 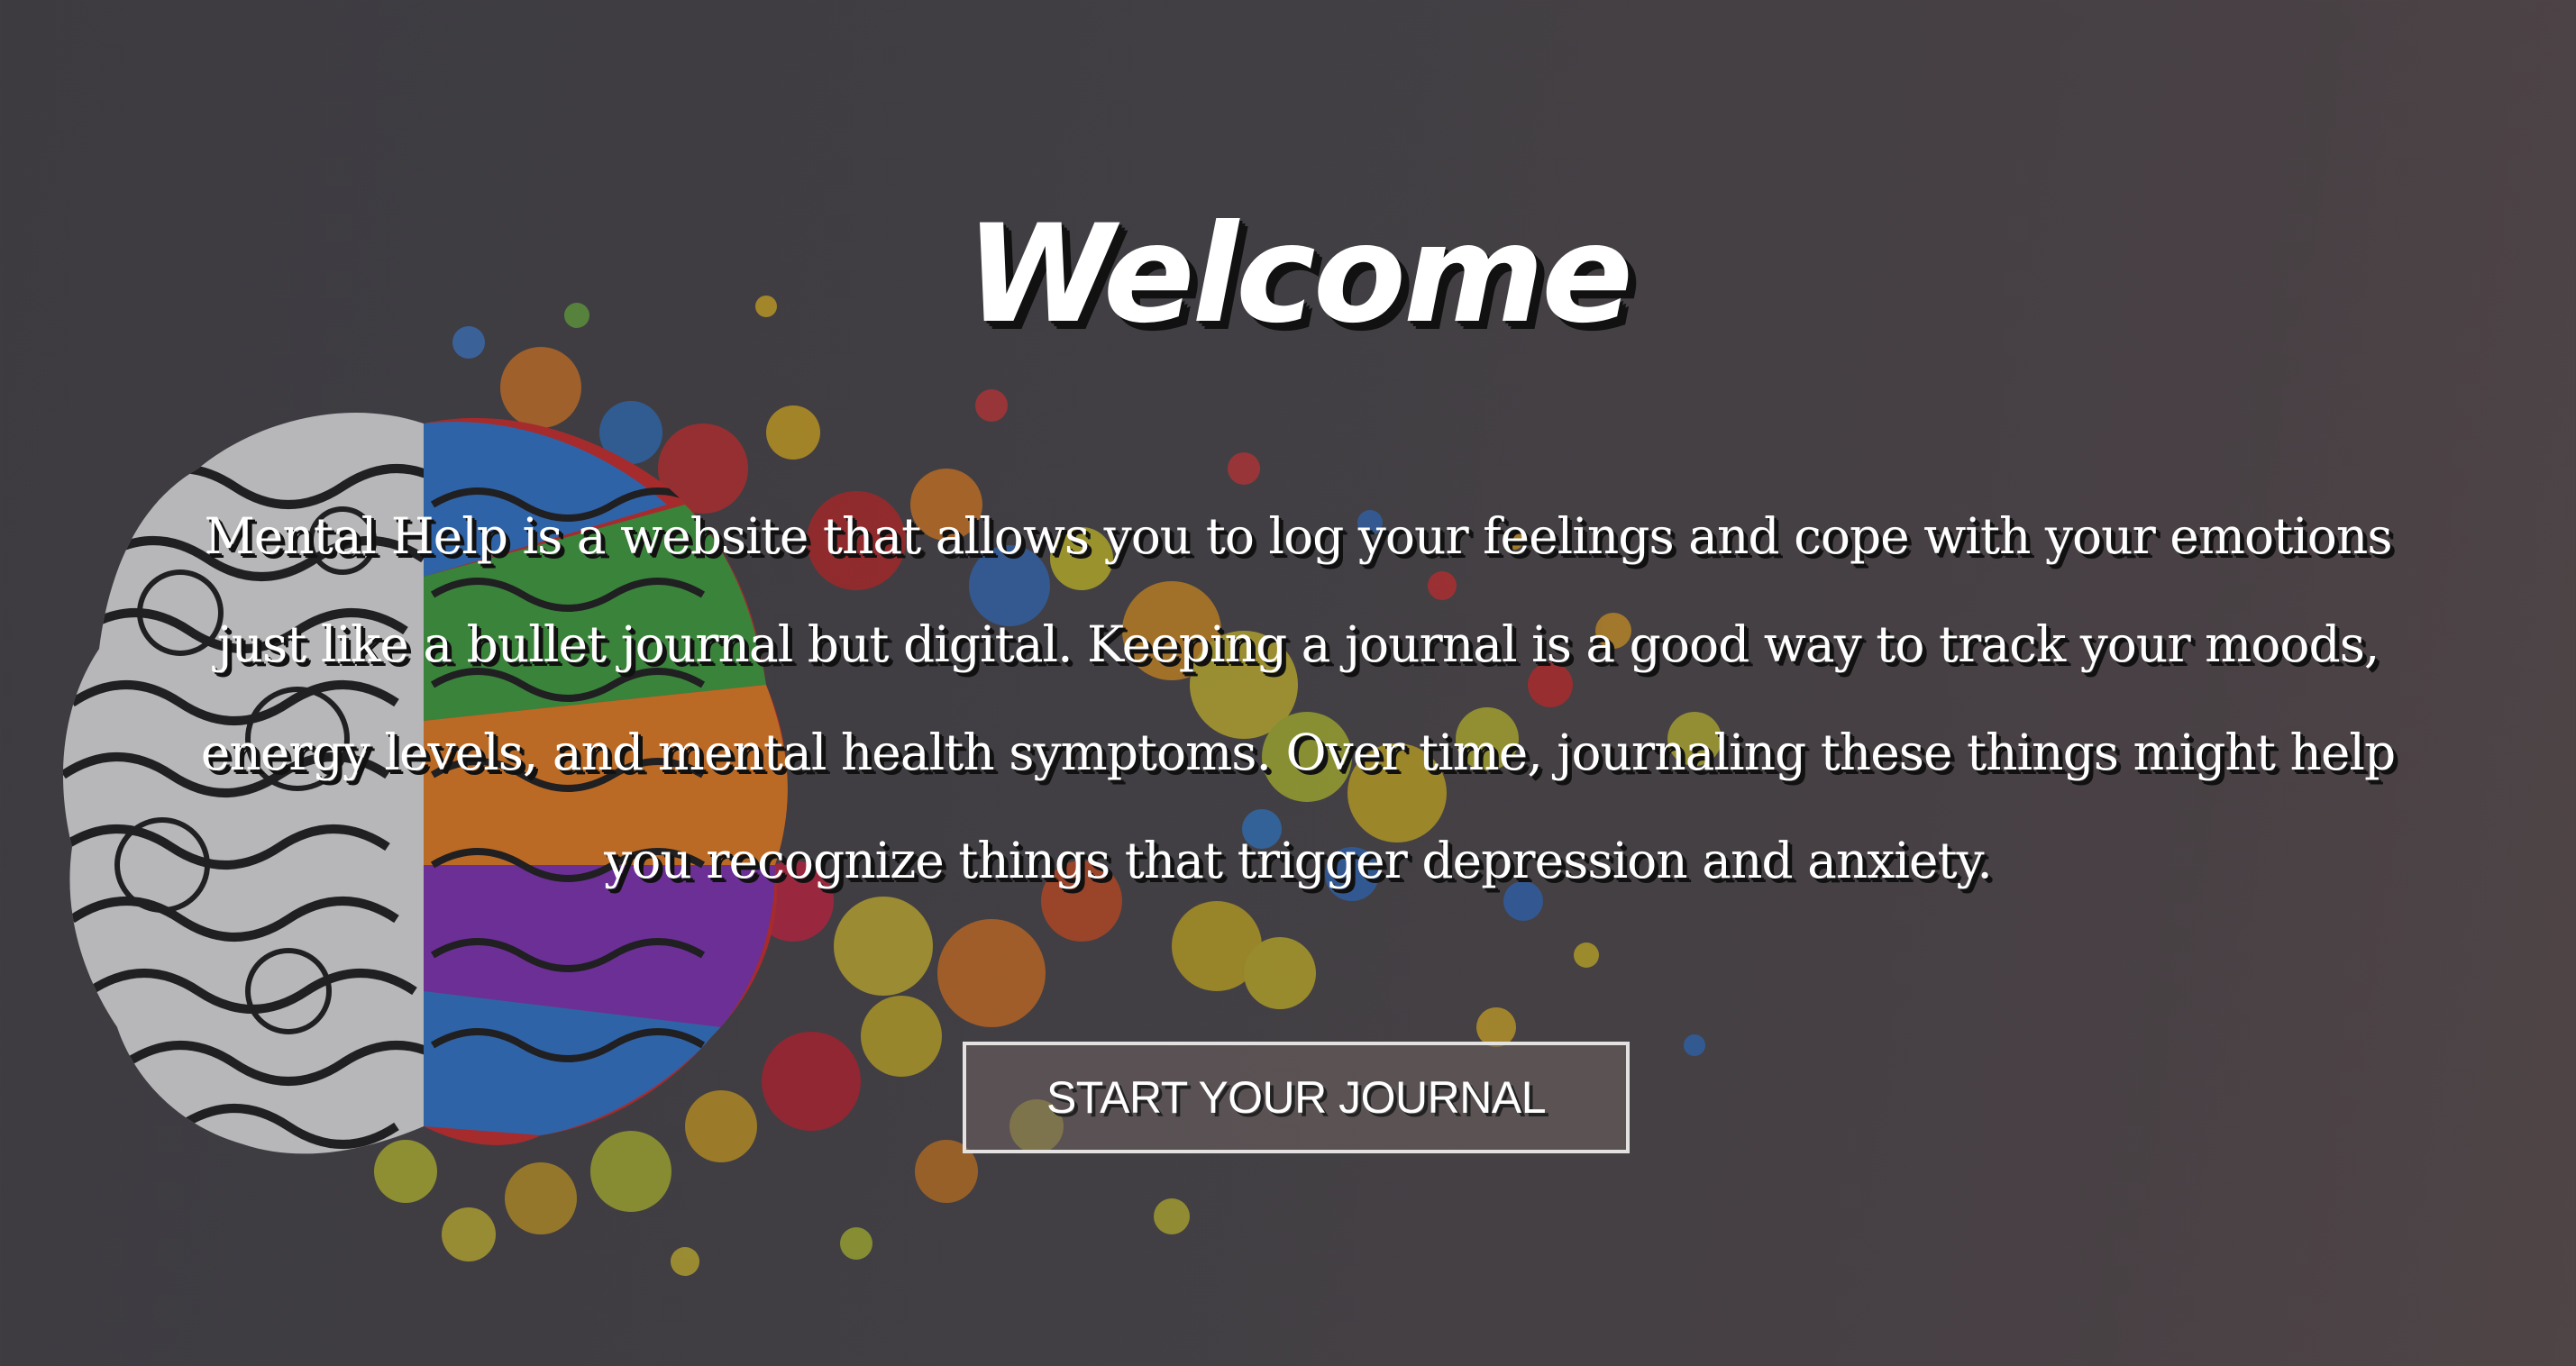 I want to click on page-title: Welcome, so click(x=1298, y=274).